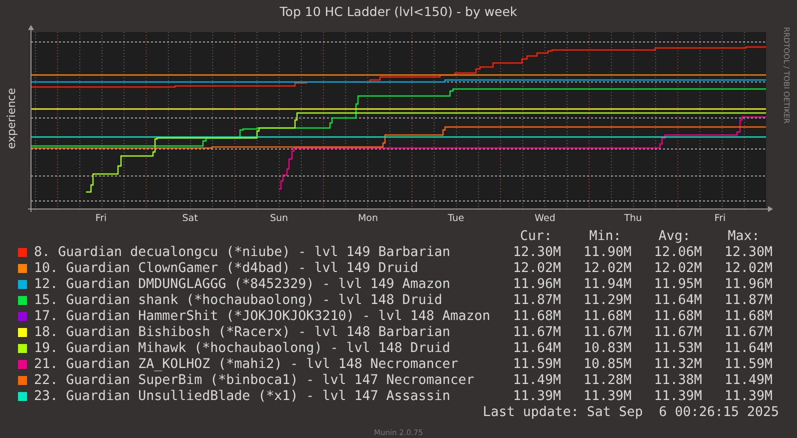  Describe the element at coordinates (748, 380) in the screenshot. I see `max-value: 11.49M` at that location.